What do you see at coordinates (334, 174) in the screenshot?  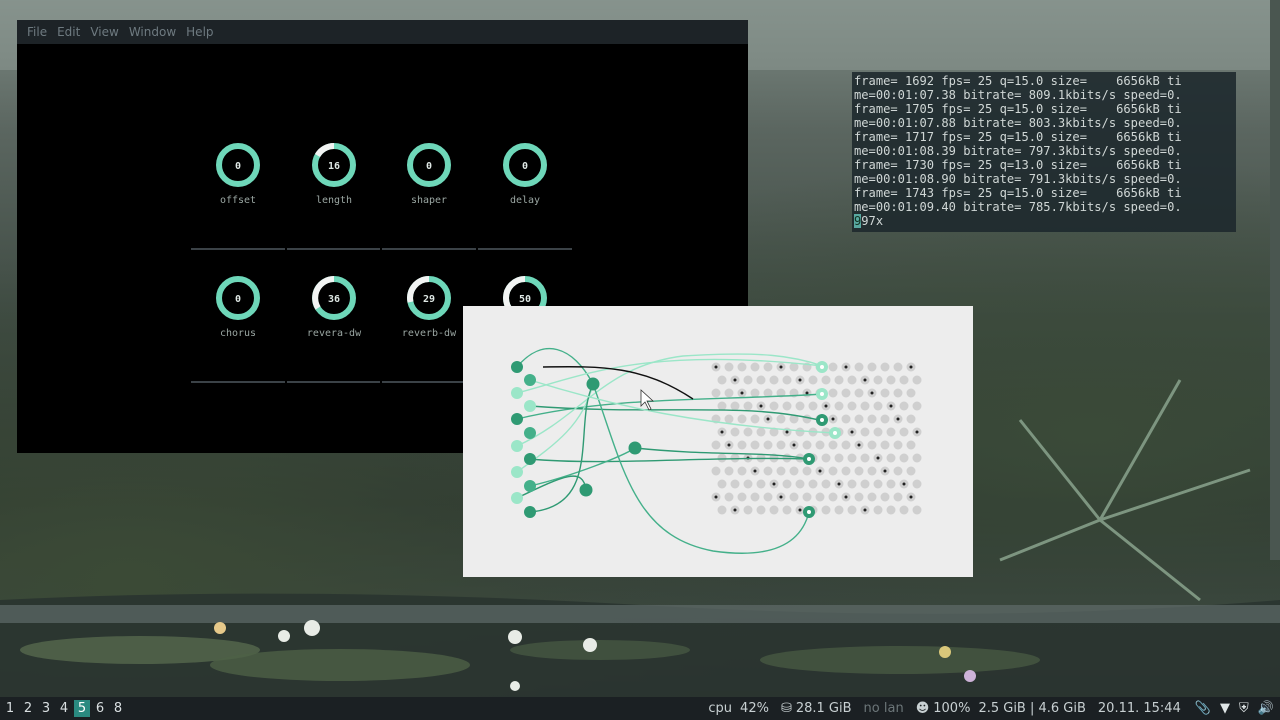 I see `knob-length: 16 length` at bounding box center [334, 174].